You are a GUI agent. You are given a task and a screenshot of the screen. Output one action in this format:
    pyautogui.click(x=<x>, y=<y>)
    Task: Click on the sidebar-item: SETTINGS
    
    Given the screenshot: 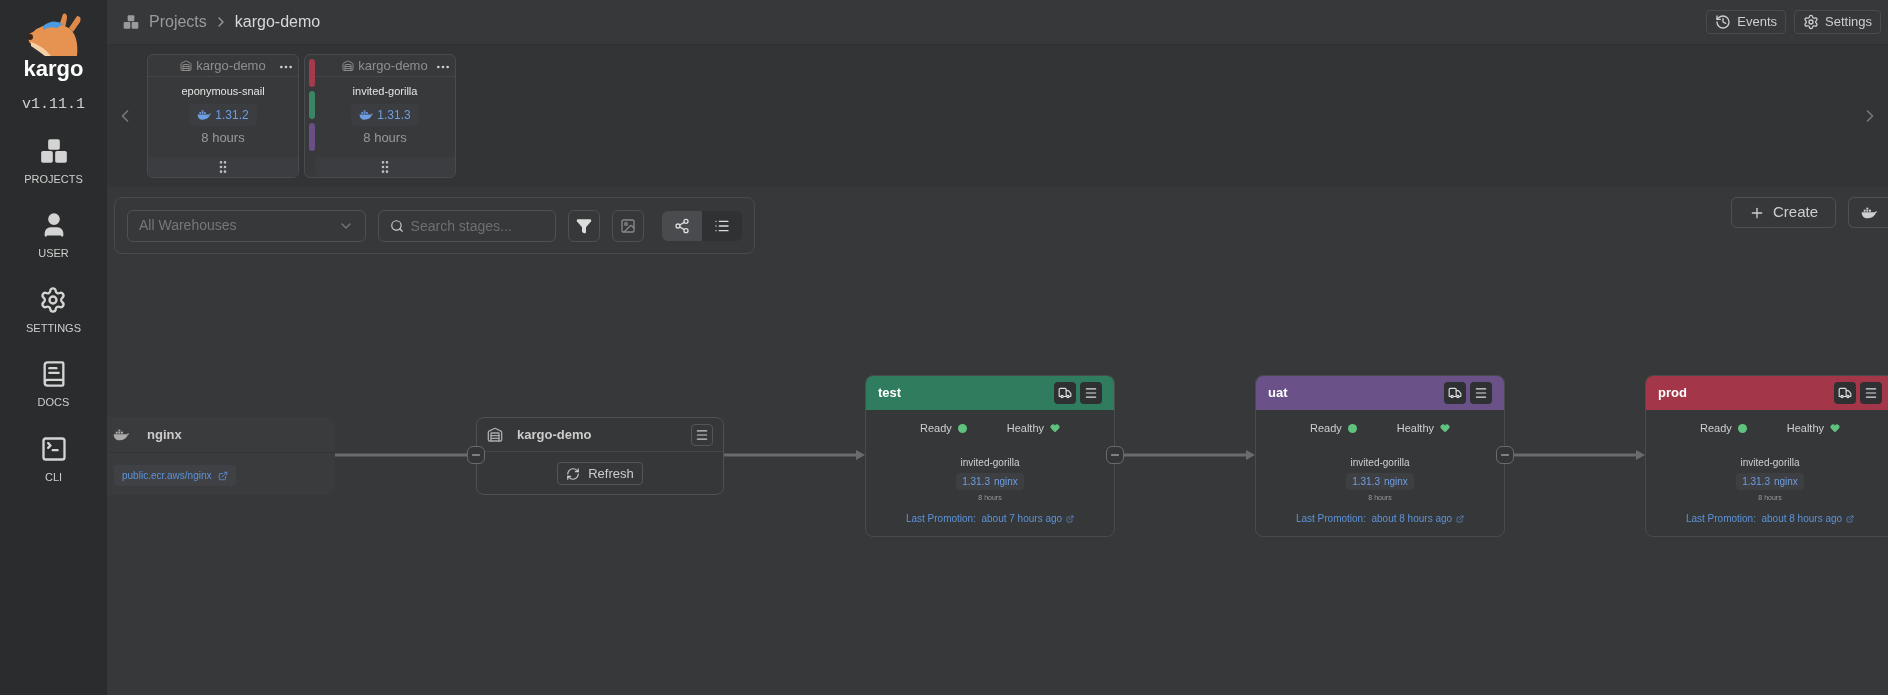 What is the action you would take?
    pyautogui.click(x=53, y=310)
    